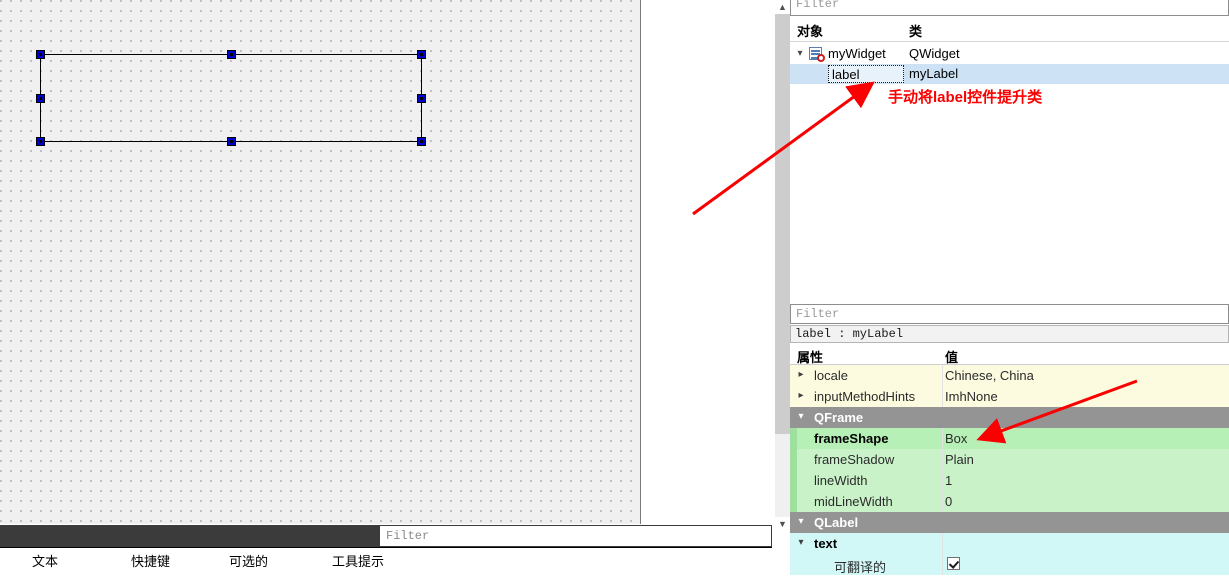 The height and width of the screenshot is (576, 1229). I want to click on chevron-up-icon: ▲, so click(782, 7).